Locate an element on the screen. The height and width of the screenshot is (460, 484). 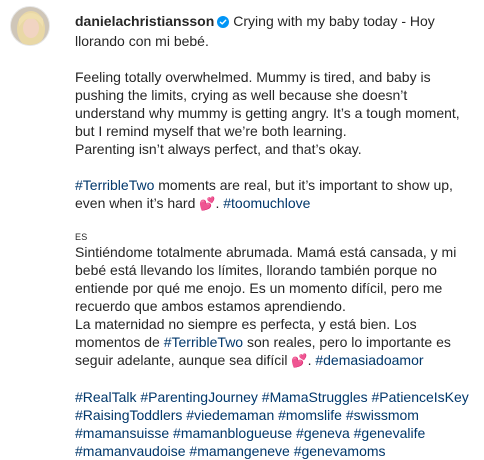
hashtag-link: #momslife is located at coordinates (310, 415).